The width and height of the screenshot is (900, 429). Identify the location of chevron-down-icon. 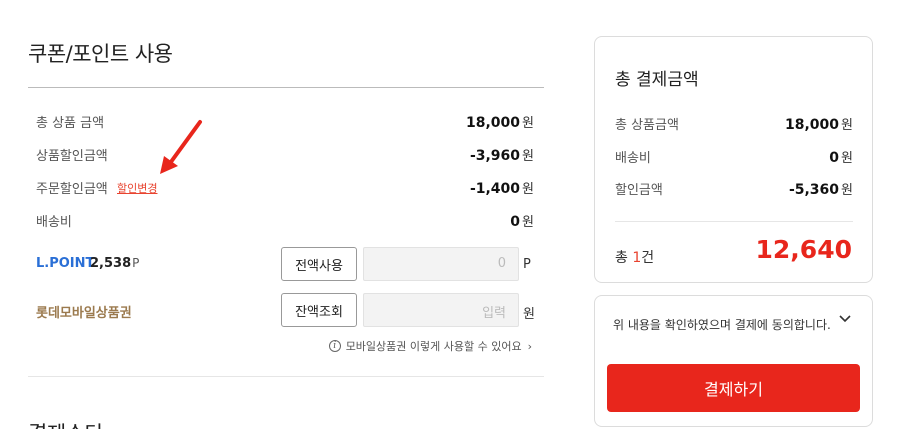
(845, 319).